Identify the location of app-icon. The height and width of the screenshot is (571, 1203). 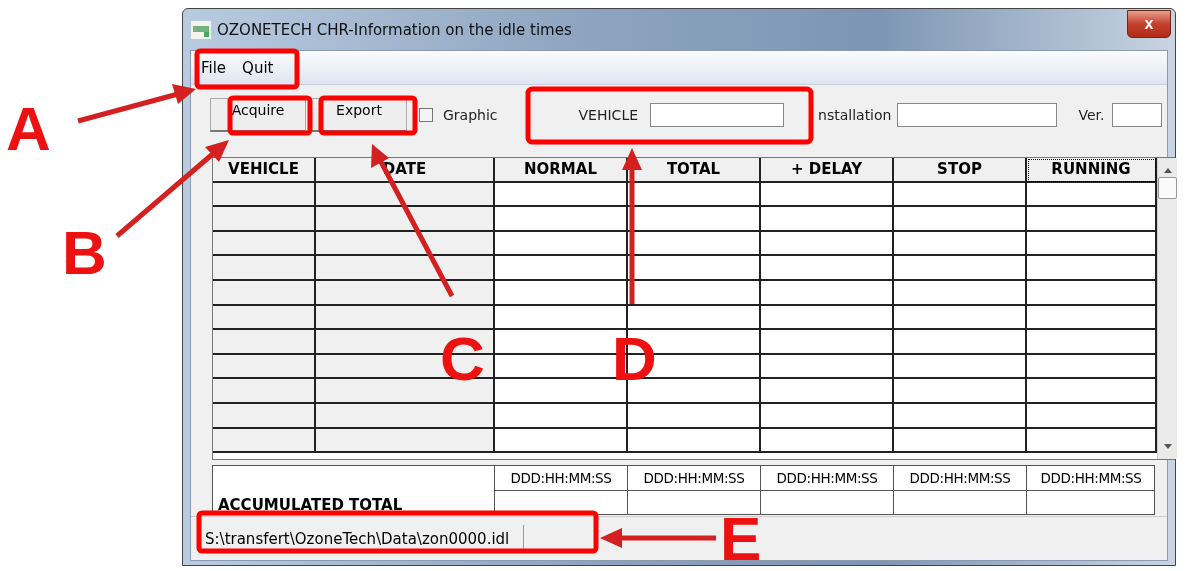
(201, 29).